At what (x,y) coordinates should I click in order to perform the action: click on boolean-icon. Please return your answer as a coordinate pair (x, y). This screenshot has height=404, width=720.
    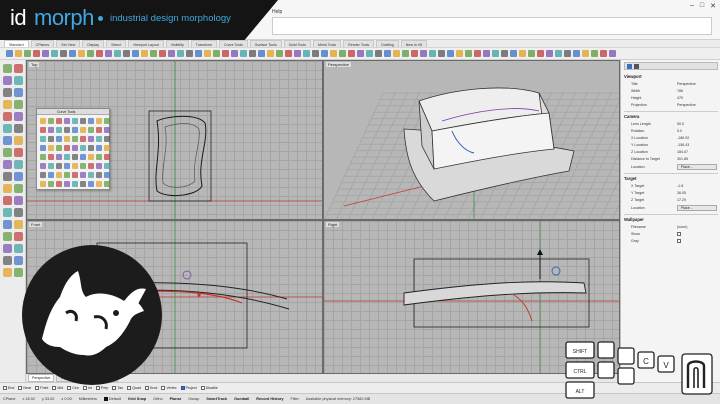
    Looking at the image, I should click on (18, 212).